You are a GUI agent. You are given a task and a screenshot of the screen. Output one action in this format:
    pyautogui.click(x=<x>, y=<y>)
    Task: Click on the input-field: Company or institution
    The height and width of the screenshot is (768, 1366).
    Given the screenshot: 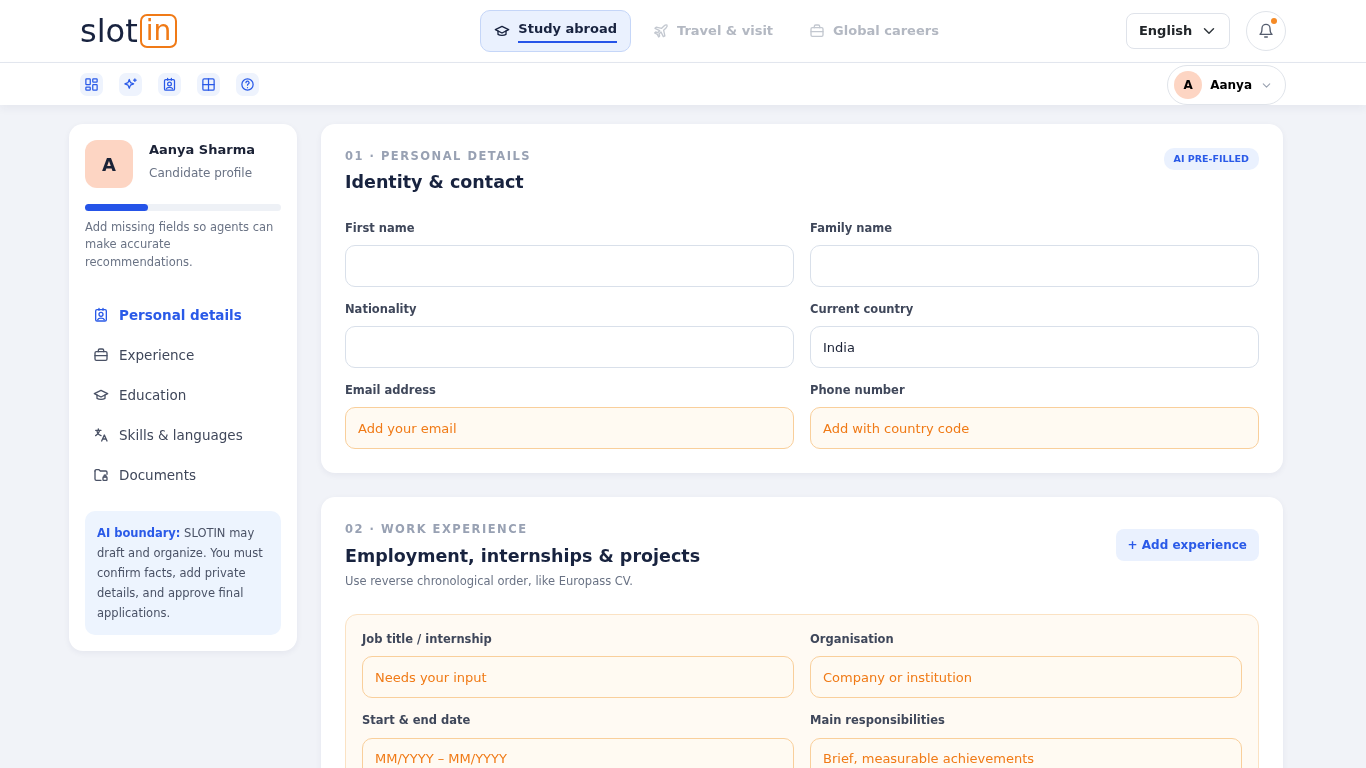 What is the action you would take?
    pyautogui.click(x=1026, y=677)
    